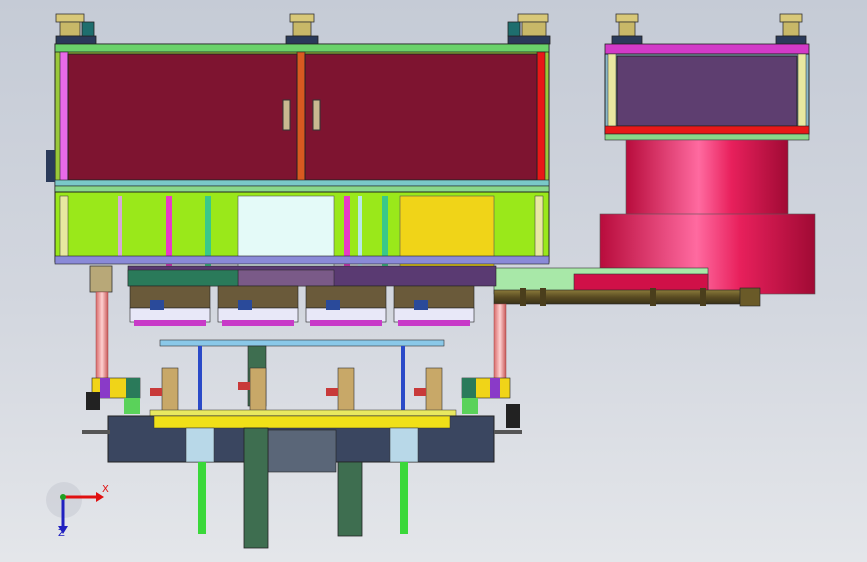 This screenshot has width=867, height=562. Describe the element at coordinates (431, 29) in the screenshot. I see `top-caster-group` at that location.